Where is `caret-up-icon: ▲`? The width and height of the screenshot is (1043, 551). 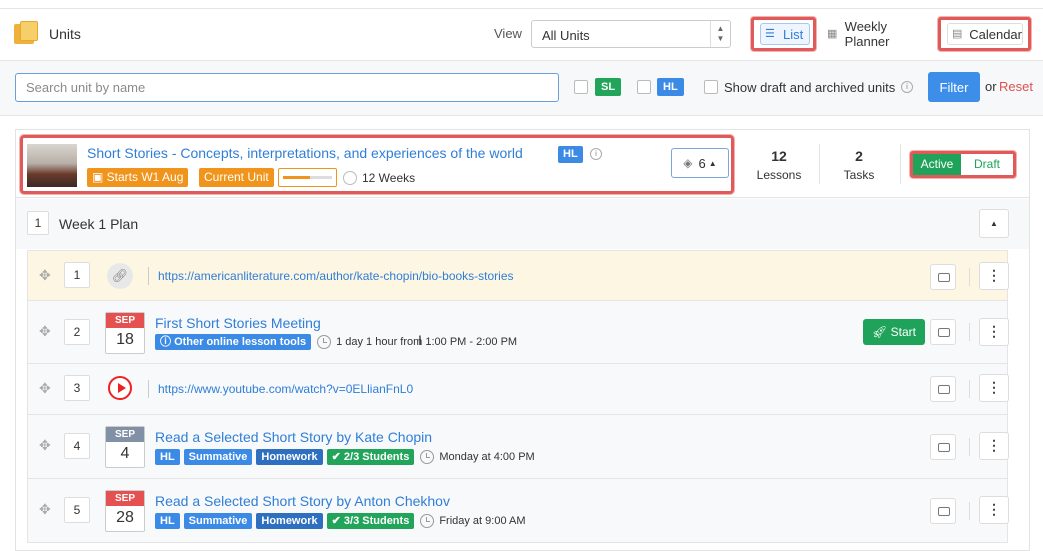
caret-up-icon: ▲ is located at coordinates (712, 163).